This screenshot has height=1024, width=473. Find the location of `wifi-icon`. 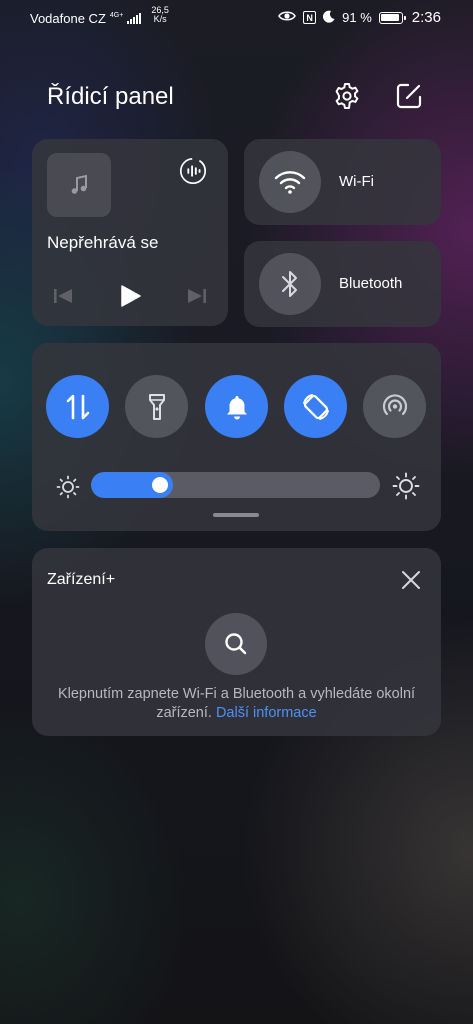

wifi-icon is located at coordinates (290, 182).